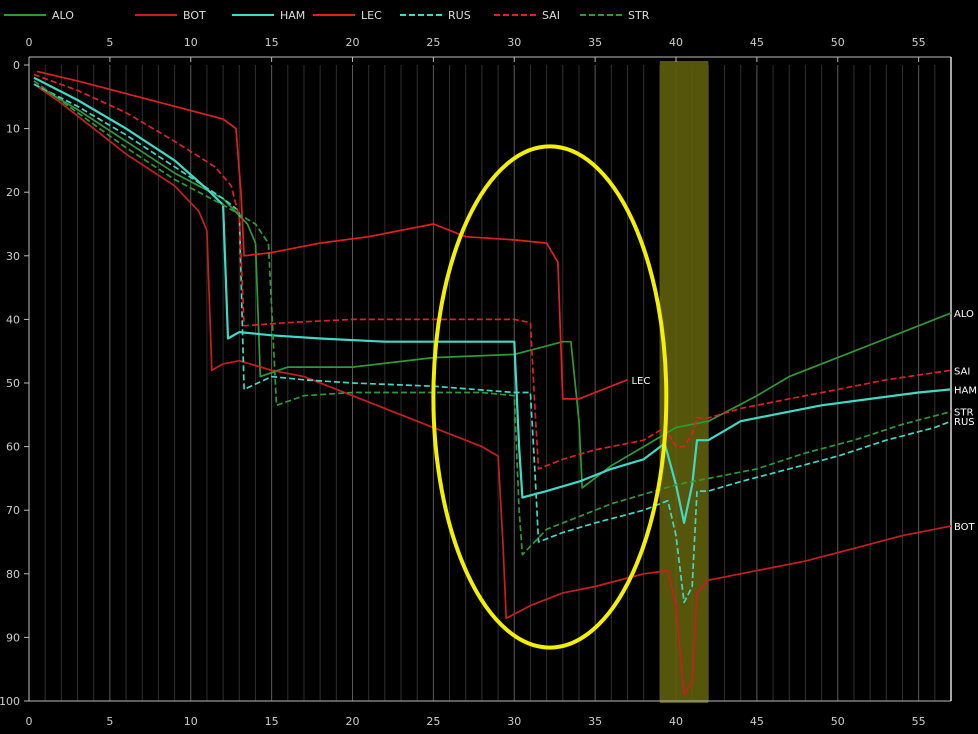  I want to click on x-tick-label-top: 50, so click(838, 42).